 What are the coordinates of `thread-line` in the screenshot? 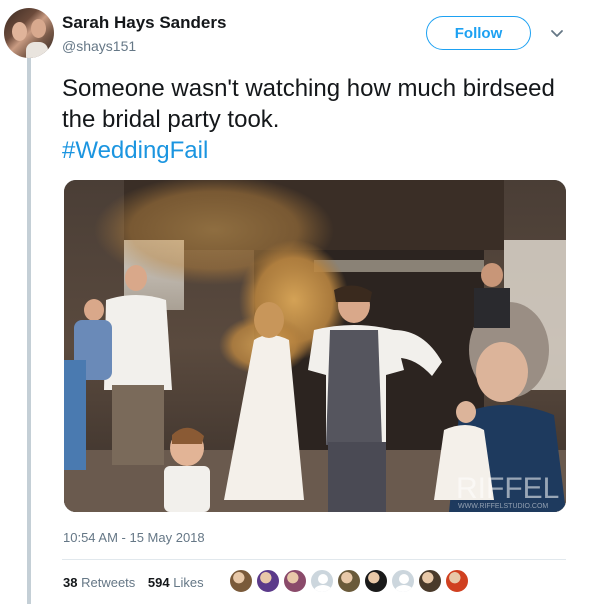 It's located at (29, 331).